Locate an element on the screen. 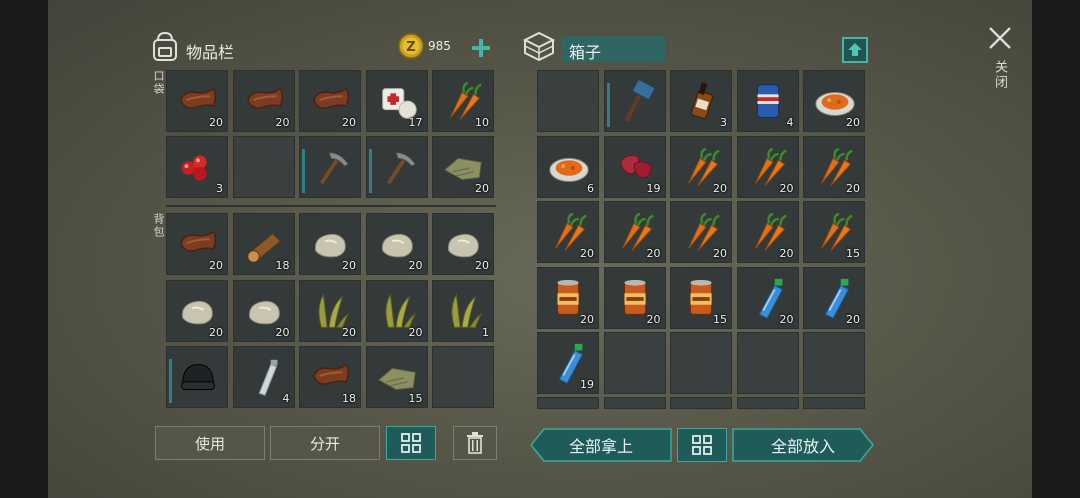  put-all-button: 全部放入 is located at coordinates (803, 445).